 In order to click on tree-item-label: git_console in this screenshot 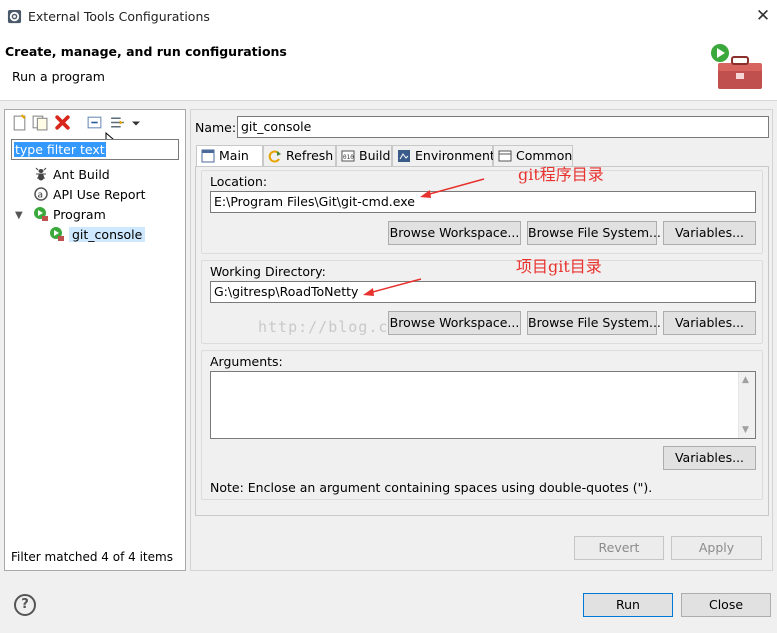, I will do `click(107, 234)`.